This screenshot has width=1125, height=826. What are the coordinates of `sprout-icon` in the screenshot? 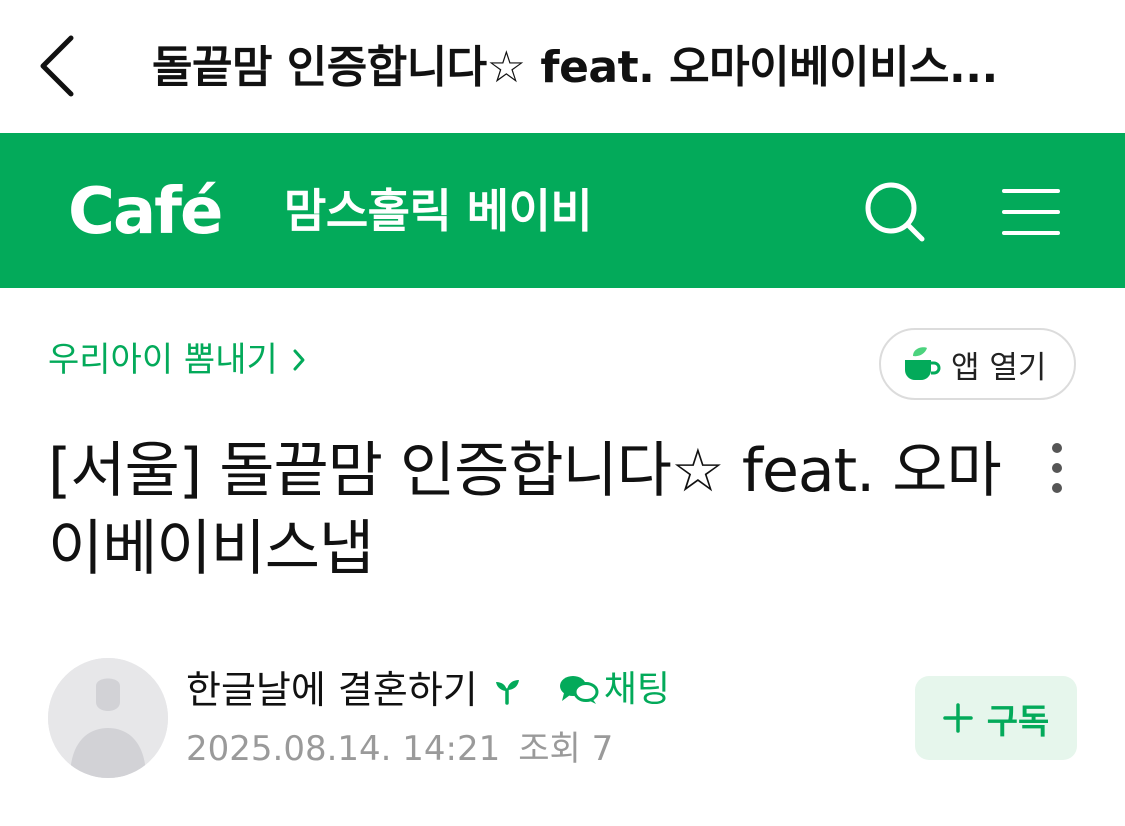 It's located at (507, 692).